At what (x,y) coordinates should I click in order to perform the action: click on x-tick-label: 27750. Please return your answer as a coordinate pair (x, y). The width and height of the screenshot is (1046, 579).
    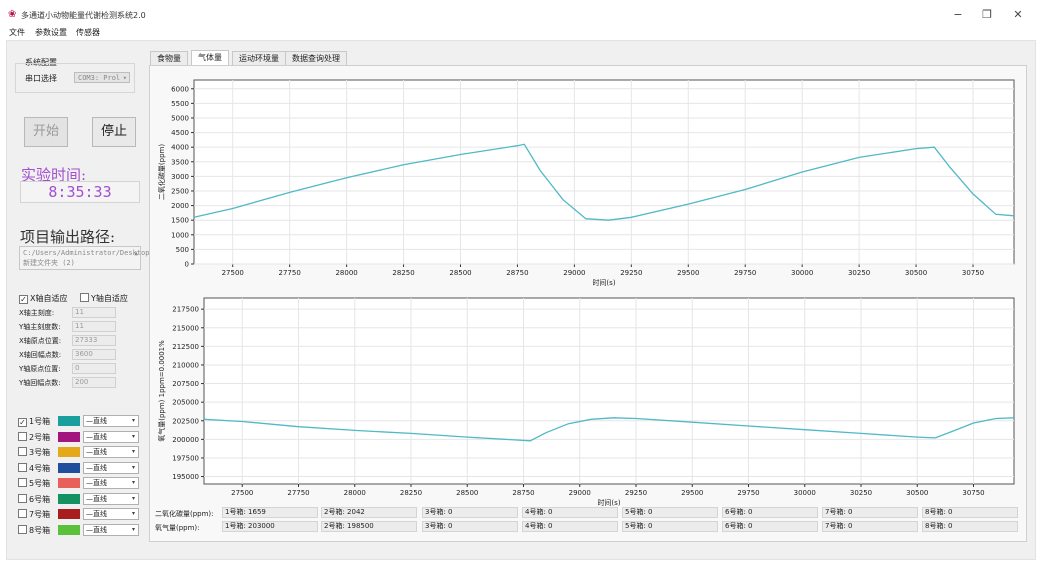
    Looking at the image, I should click on (298, 493).